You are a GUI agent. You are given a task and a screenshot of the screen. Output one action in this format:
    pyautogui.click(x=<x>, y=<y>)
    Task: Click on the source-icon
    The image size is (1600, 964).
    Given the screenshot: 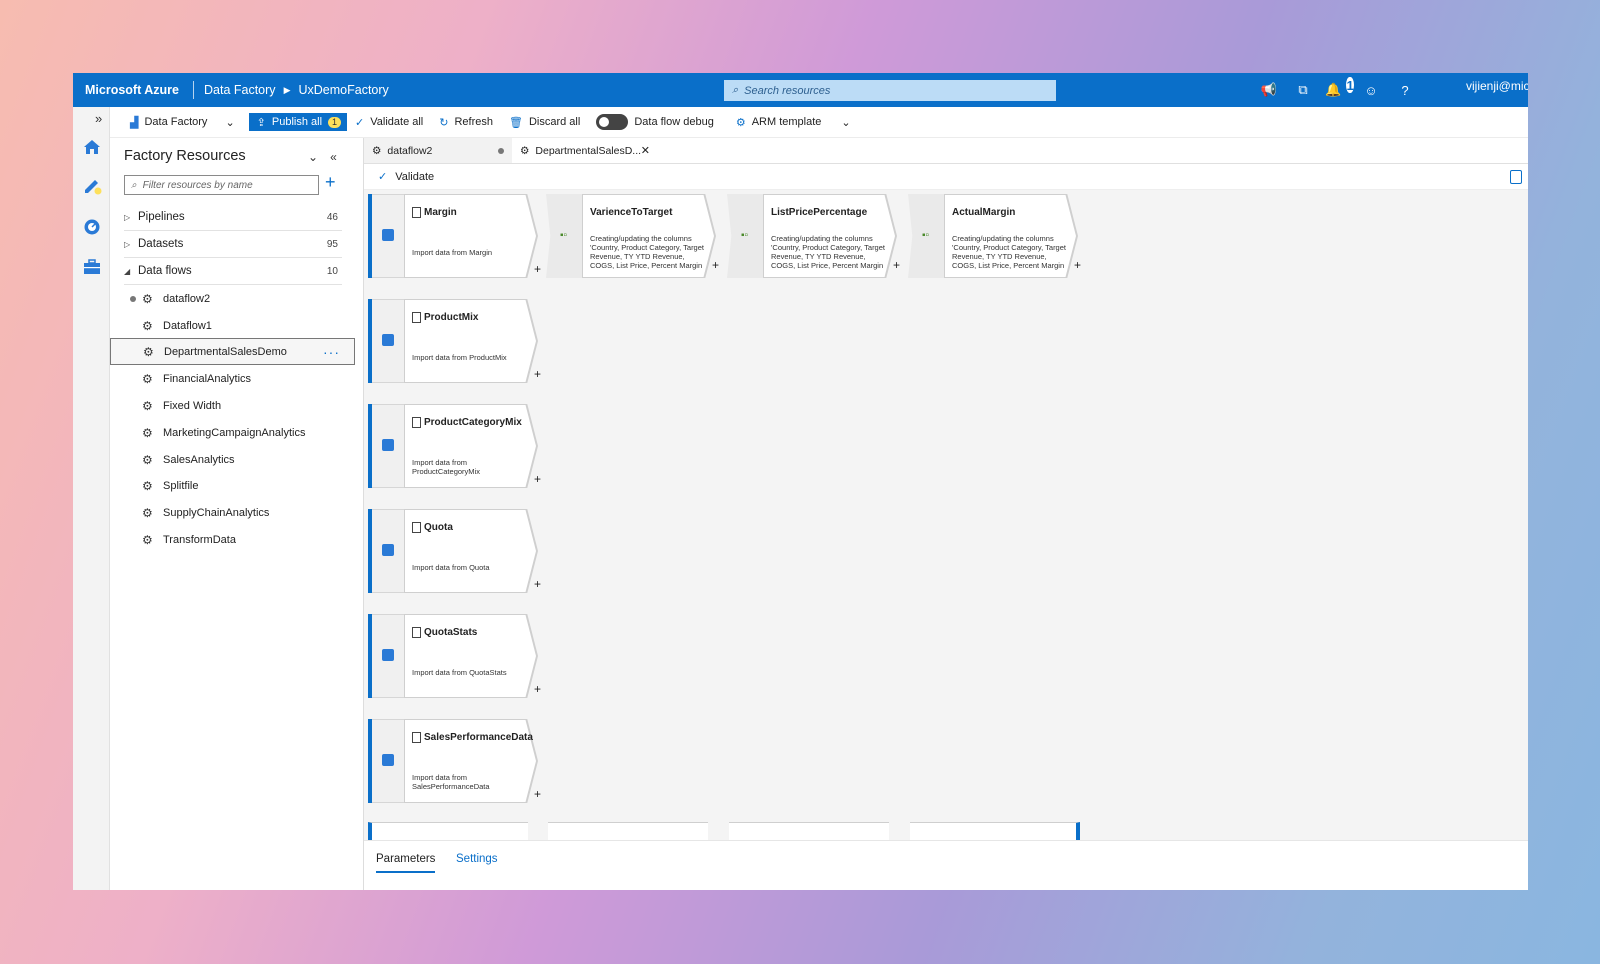 What is the action you would take?
    pyautogui.click(x=388, y=235)
    